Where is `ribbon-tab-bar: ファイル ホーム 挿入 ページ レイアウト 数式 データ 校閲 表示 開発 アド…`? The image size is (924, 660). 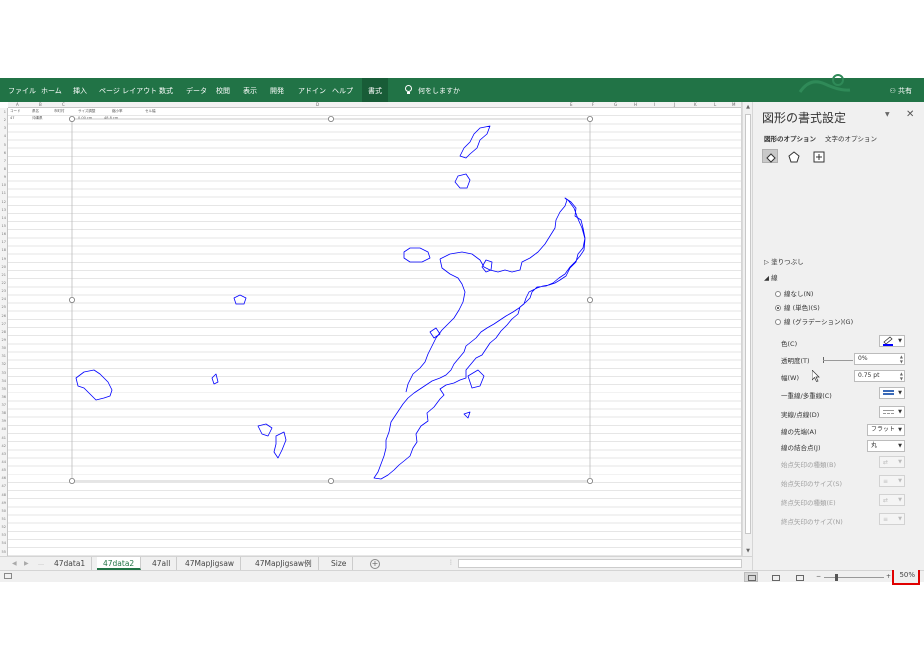
ribbon-tab-bar: ファイル ホーム 挿入 ページ レイアウト 数式 データ 校閲 表示 開発 アド… is located at coordinates (462, 89).